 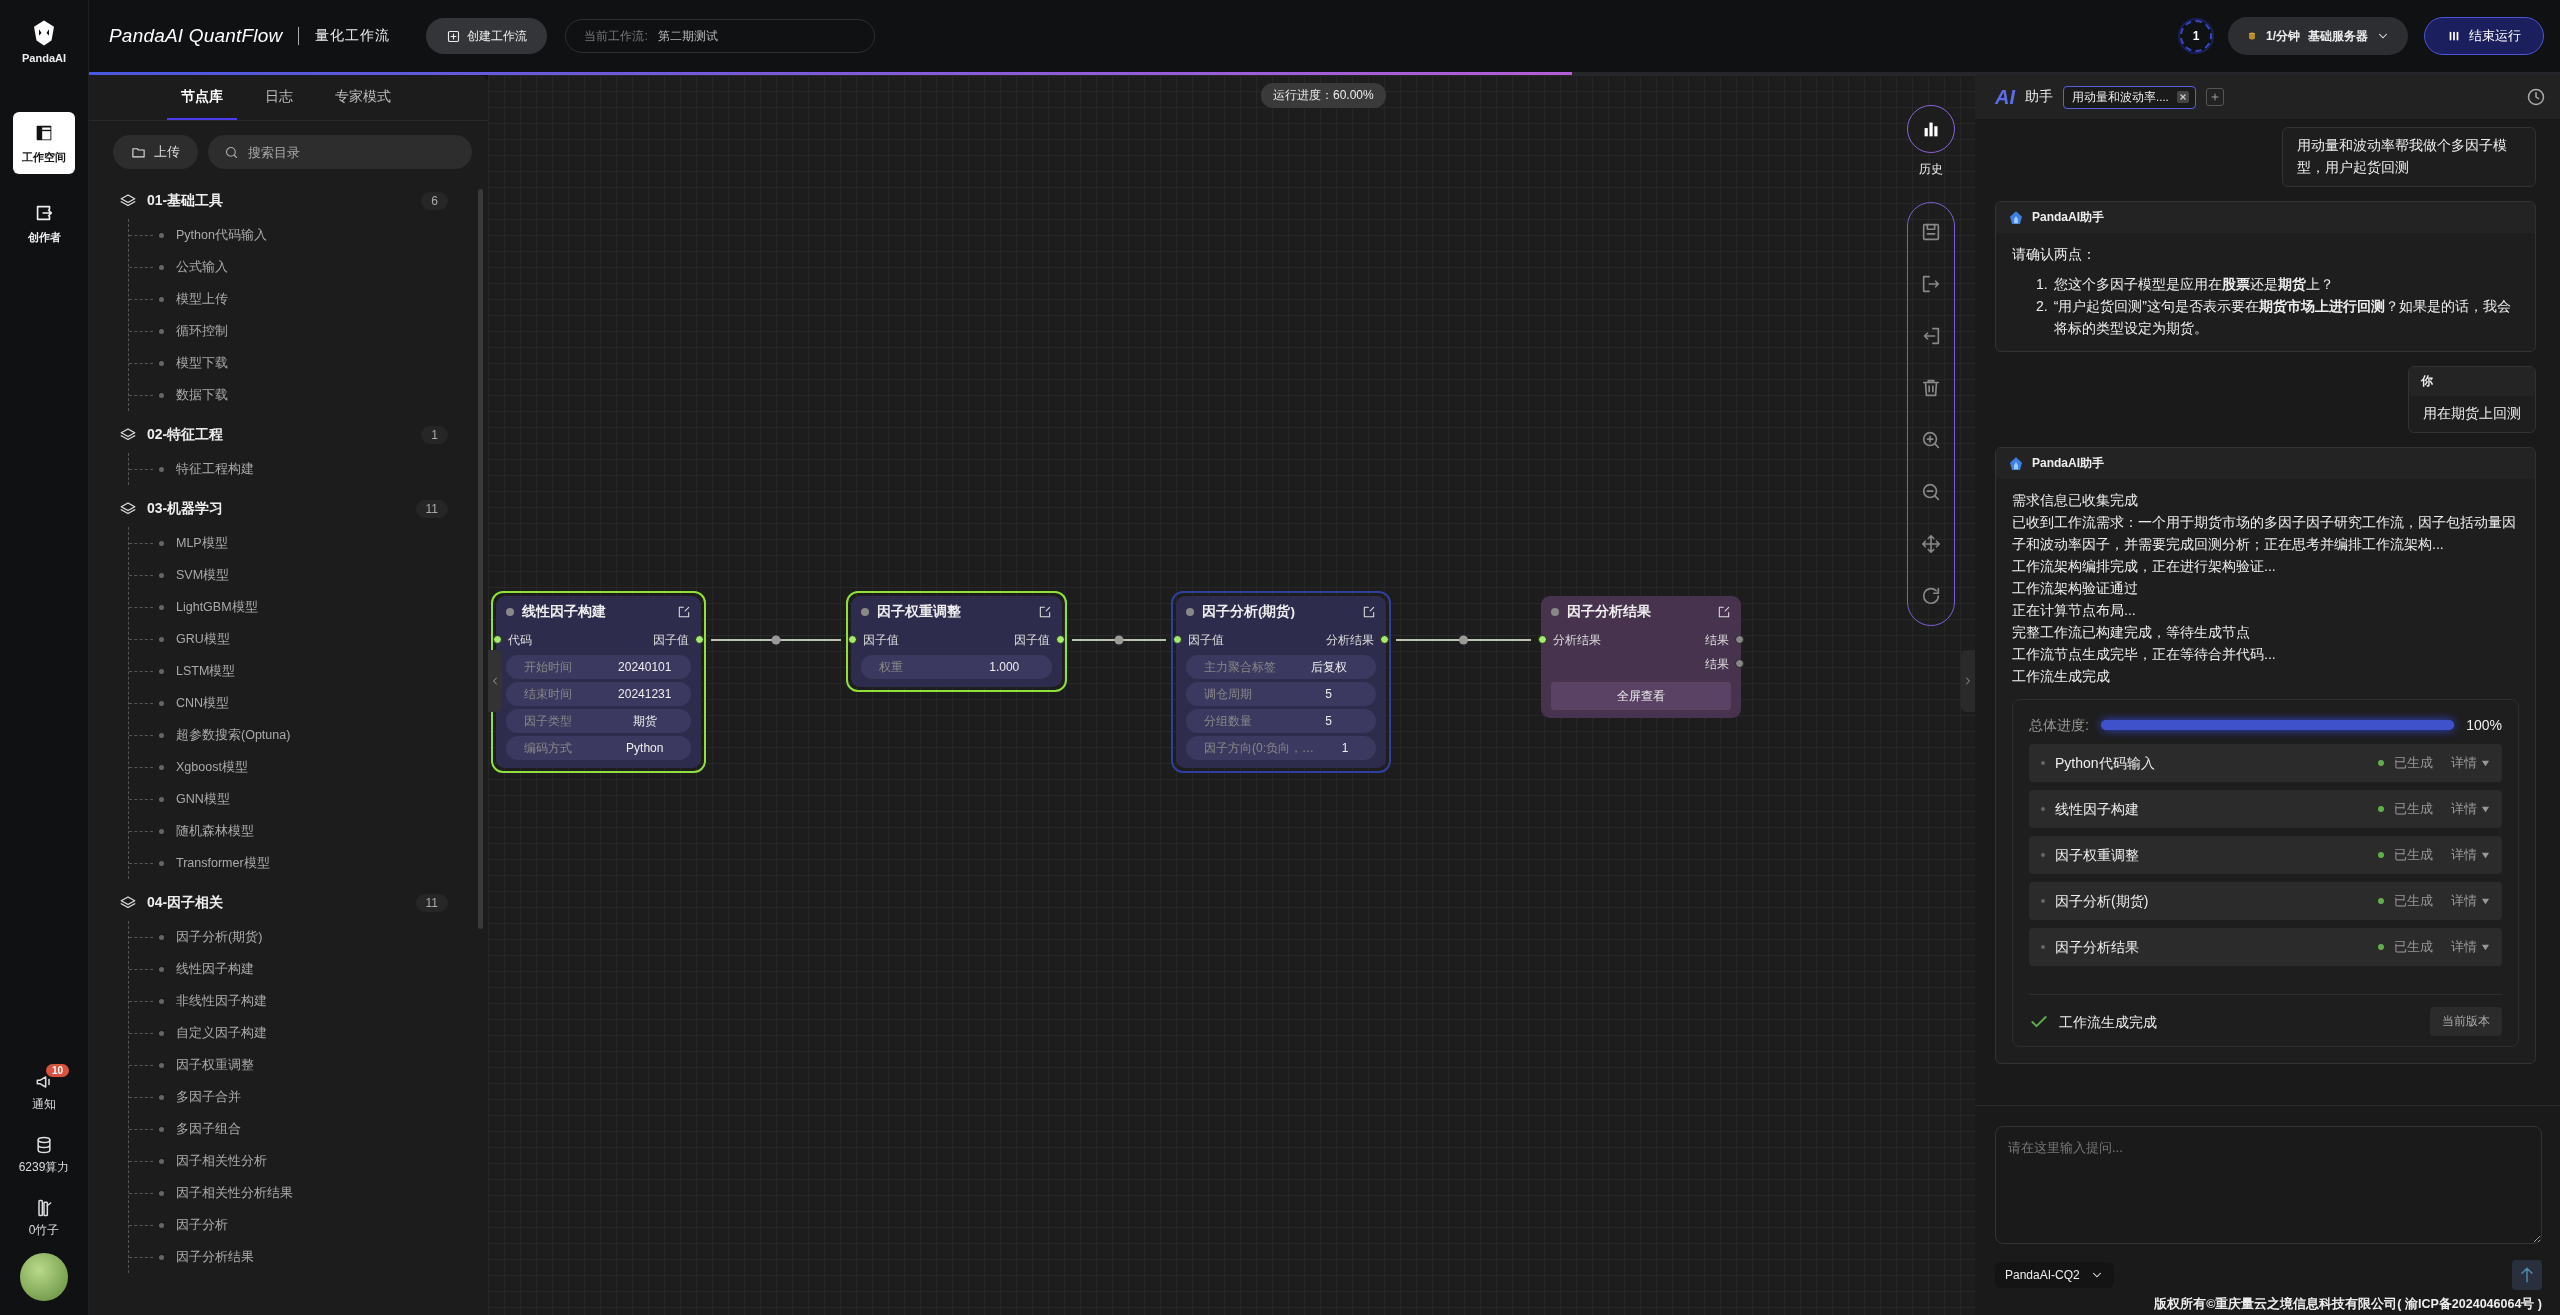 I want to click on rail-button: 通知 10, so click(x=44, y=1088).